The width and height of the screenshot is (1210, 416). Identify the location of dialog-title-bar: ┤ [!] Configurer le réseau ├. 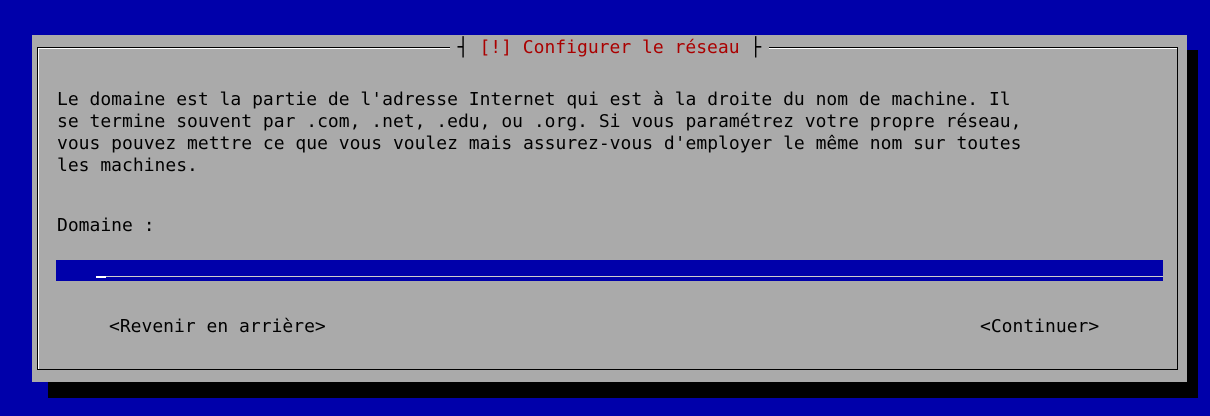
(609, 48).